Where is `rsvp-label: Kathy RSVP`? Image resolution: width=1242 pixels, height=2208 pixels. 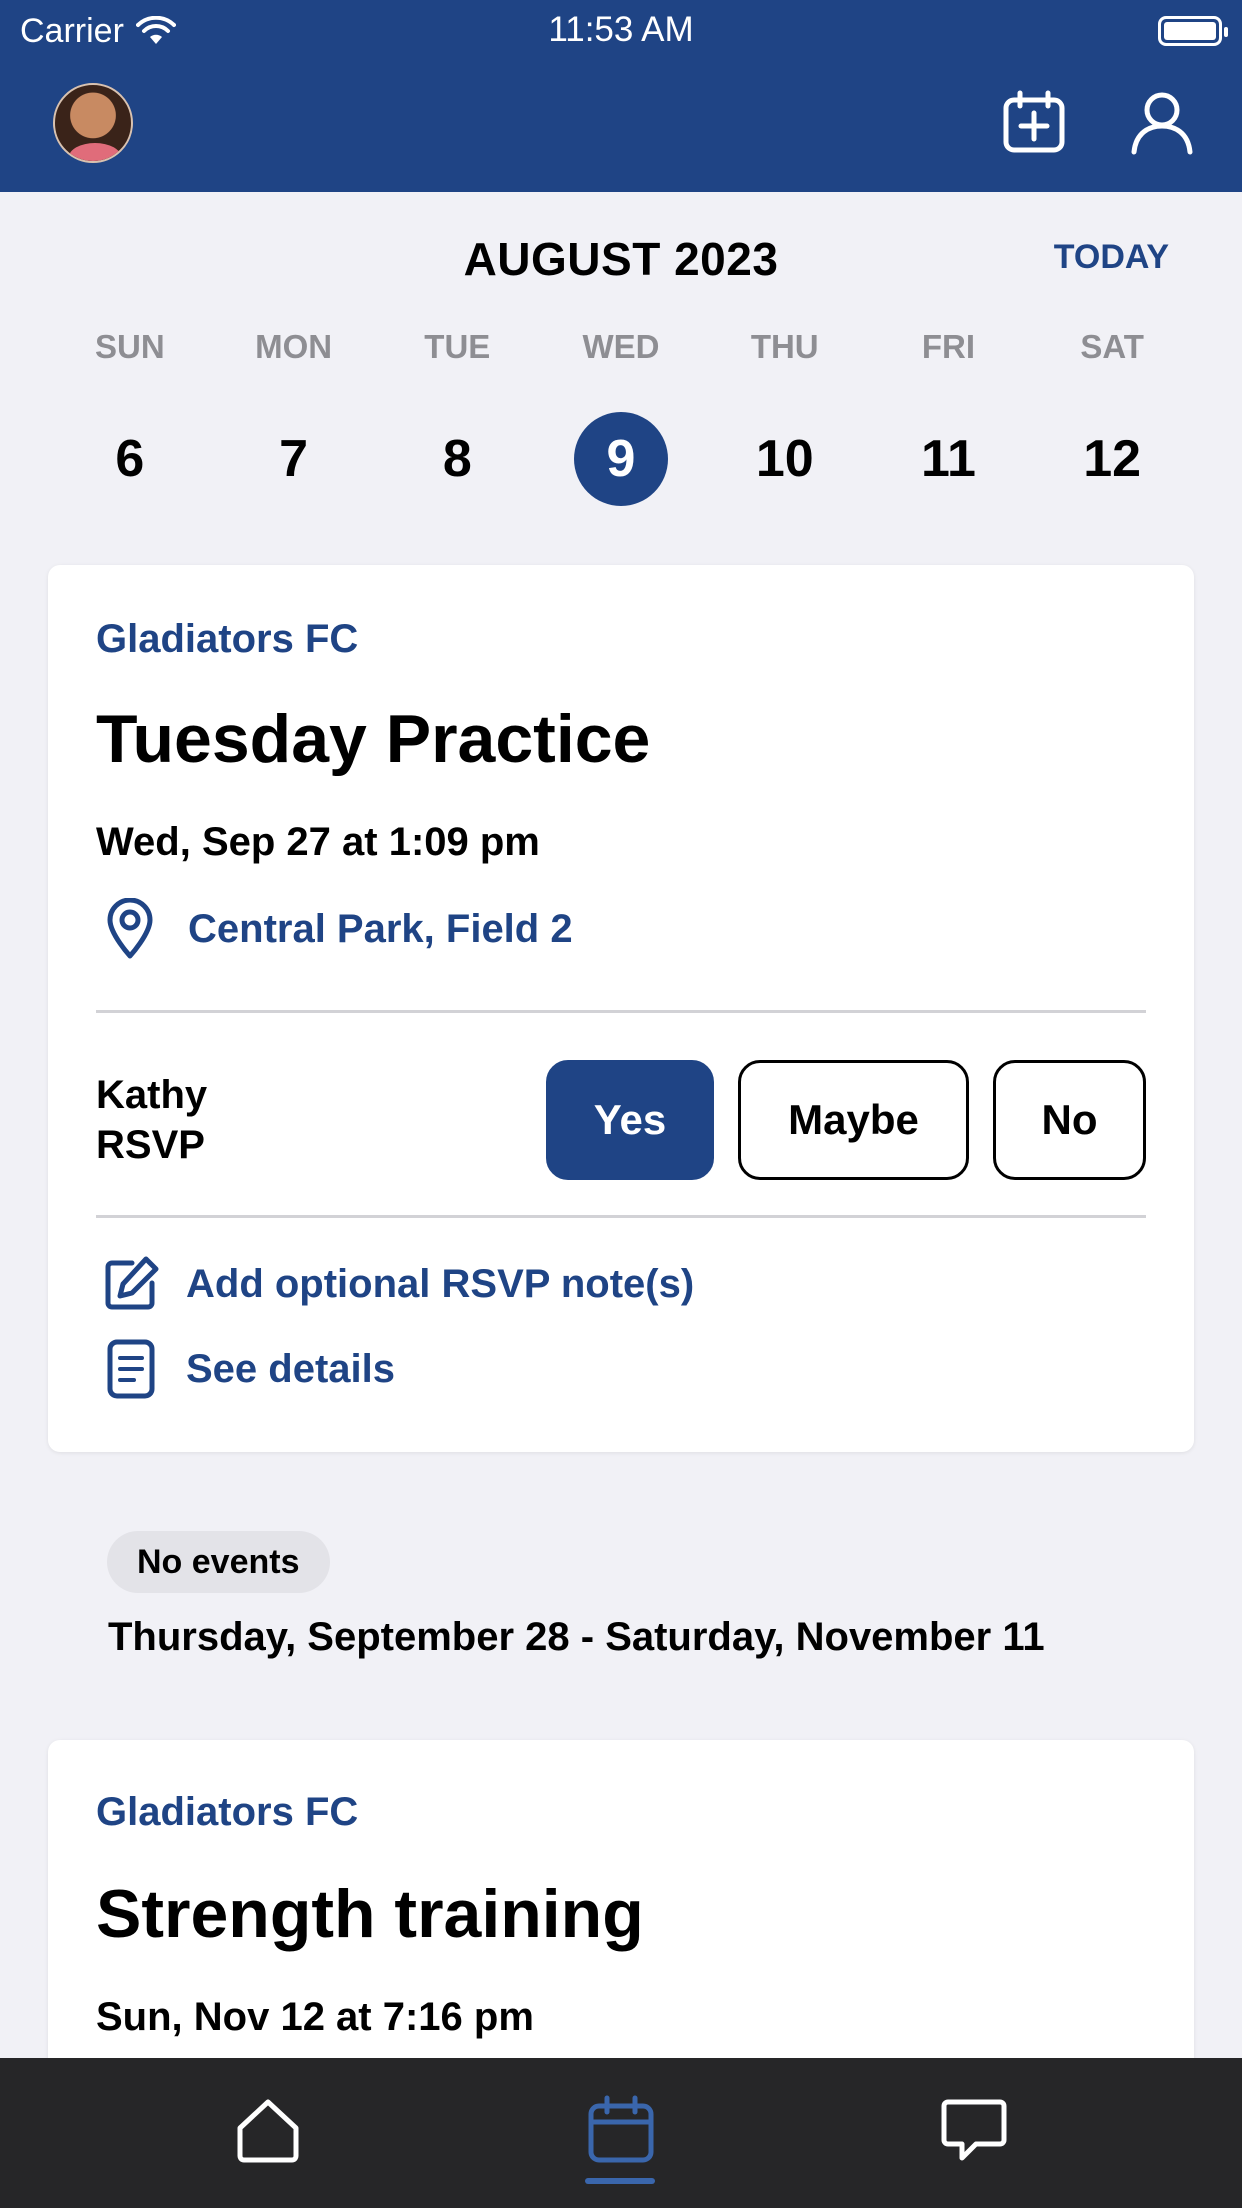 rsvp-label: Kathy RSVP is located at coordinates (152, 1120).